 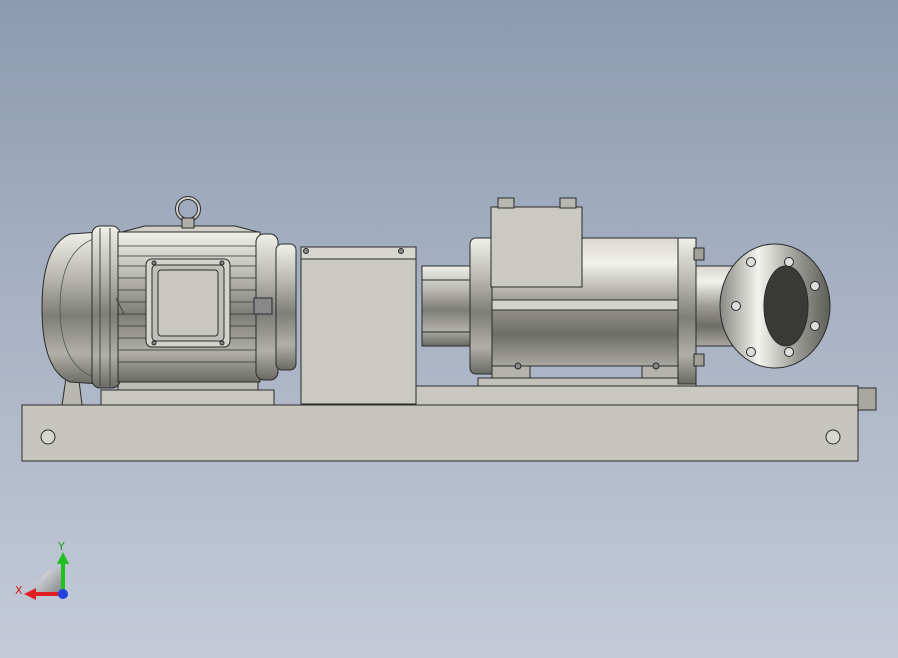 I want to click on motor-fan-cover, so click(x=71, y=308).